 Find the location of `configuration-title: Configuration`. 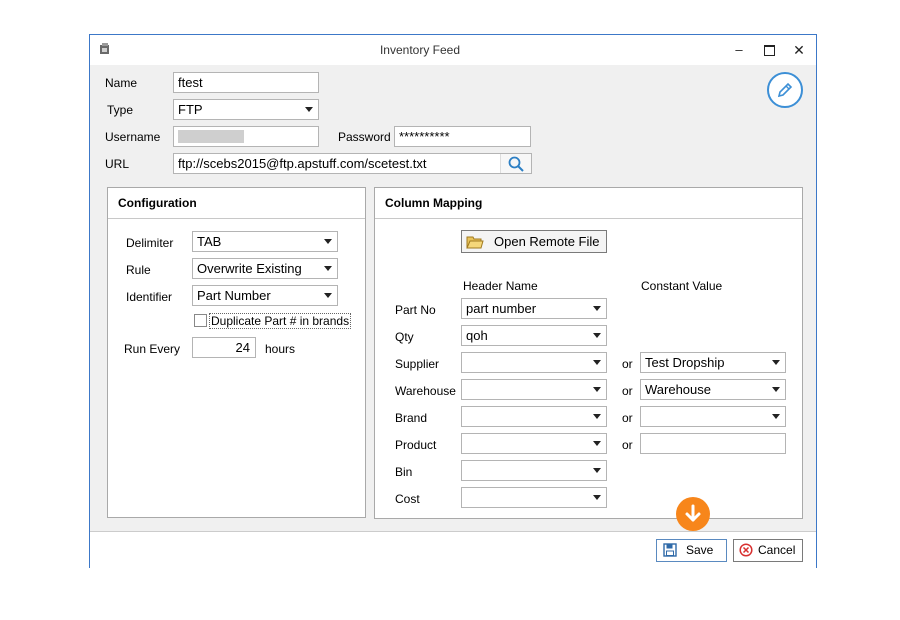

configuration-title: Configuration is located at coordinates (157, 203).